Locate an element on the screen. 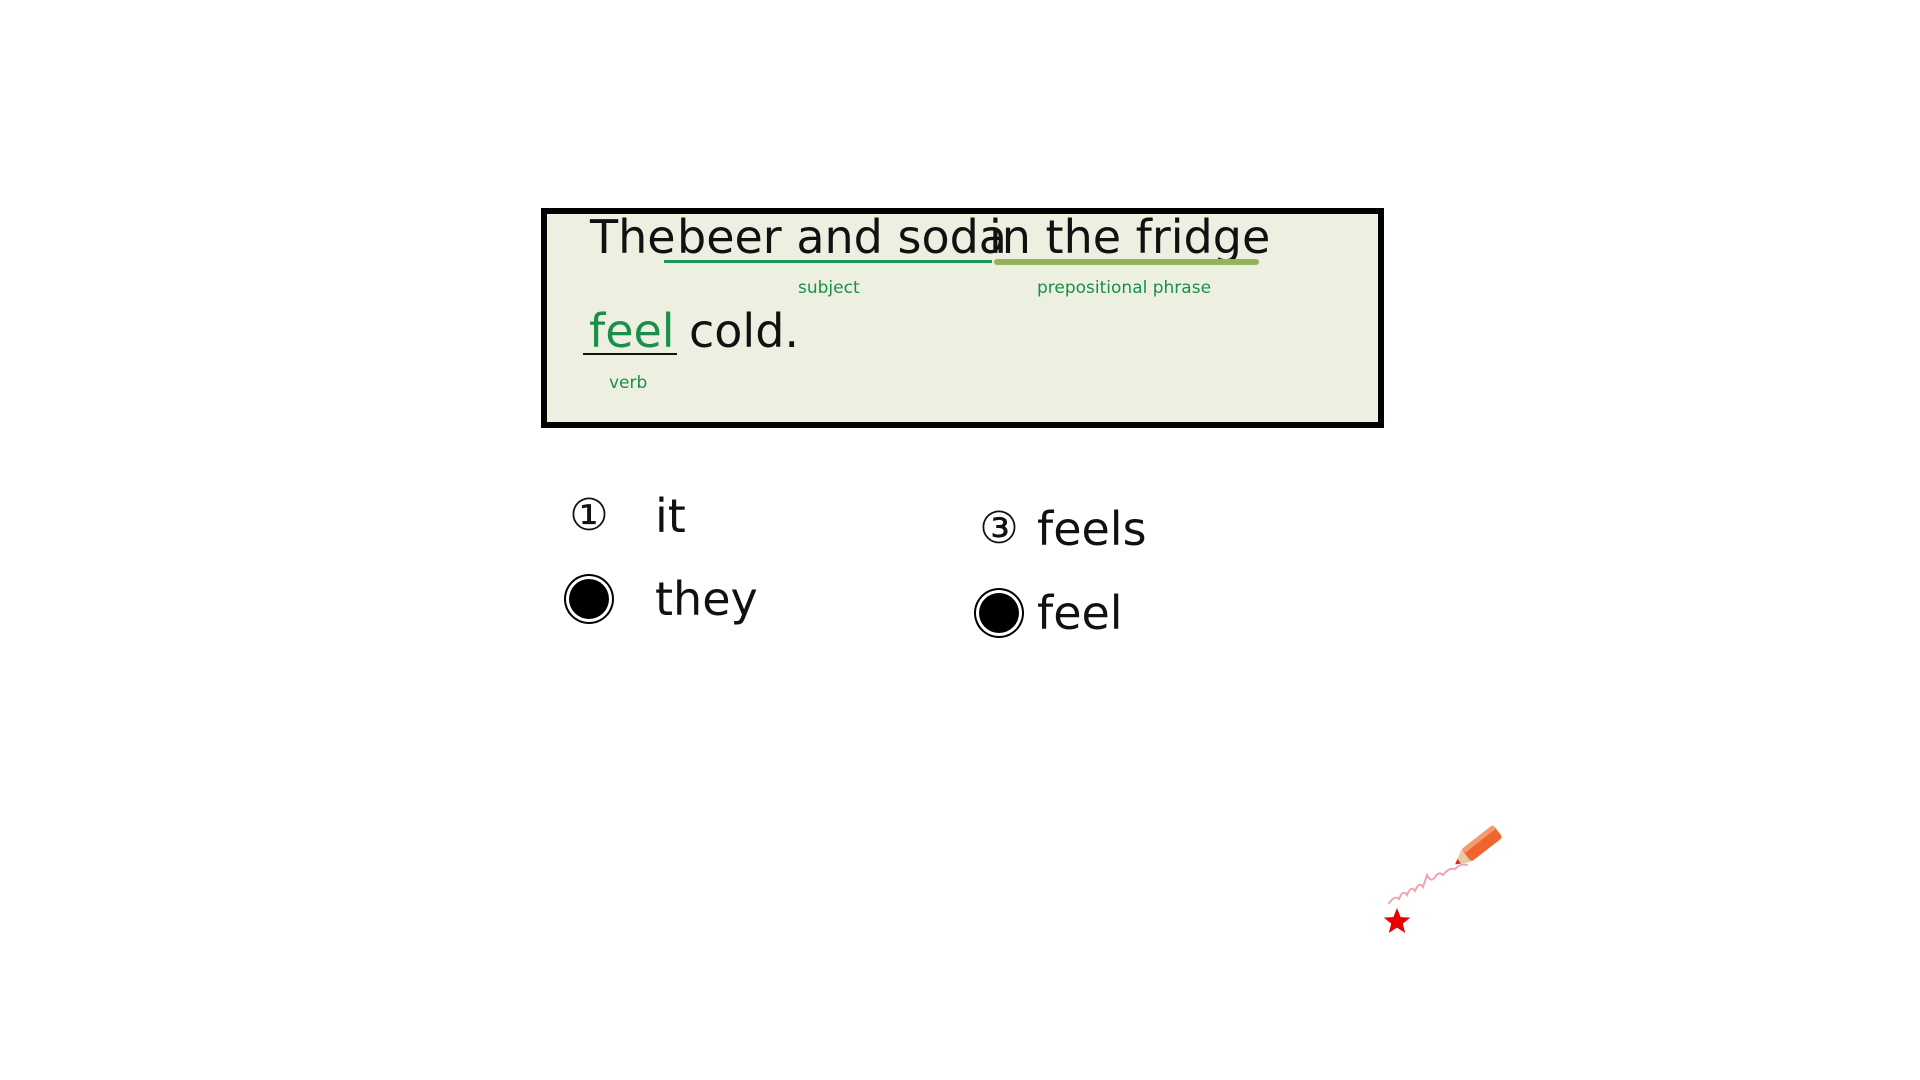 The height and width of the screenshot is (1080, 1920). pencil-doodle is located at coordinates (1442, 879).